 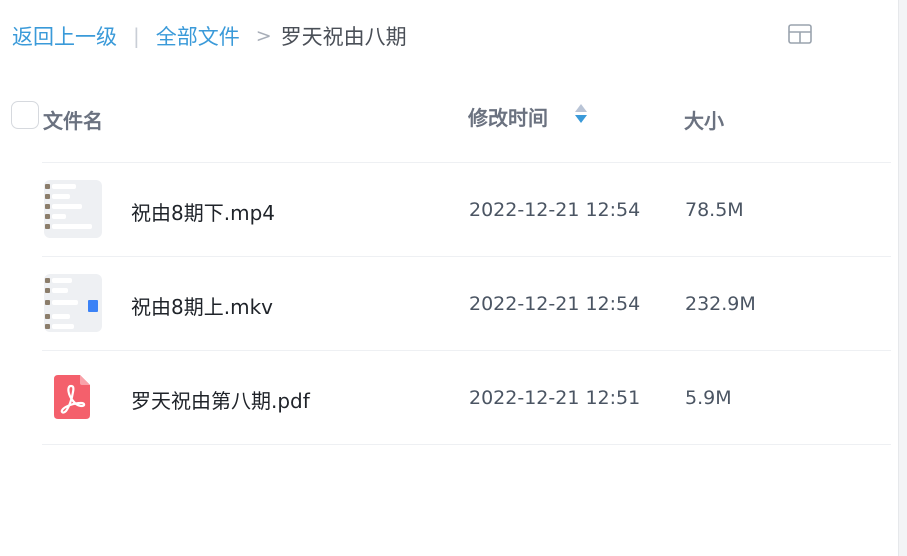 I want to click on file-name: 罗天祝由第八期.pdf, so click(x=220, y=399).